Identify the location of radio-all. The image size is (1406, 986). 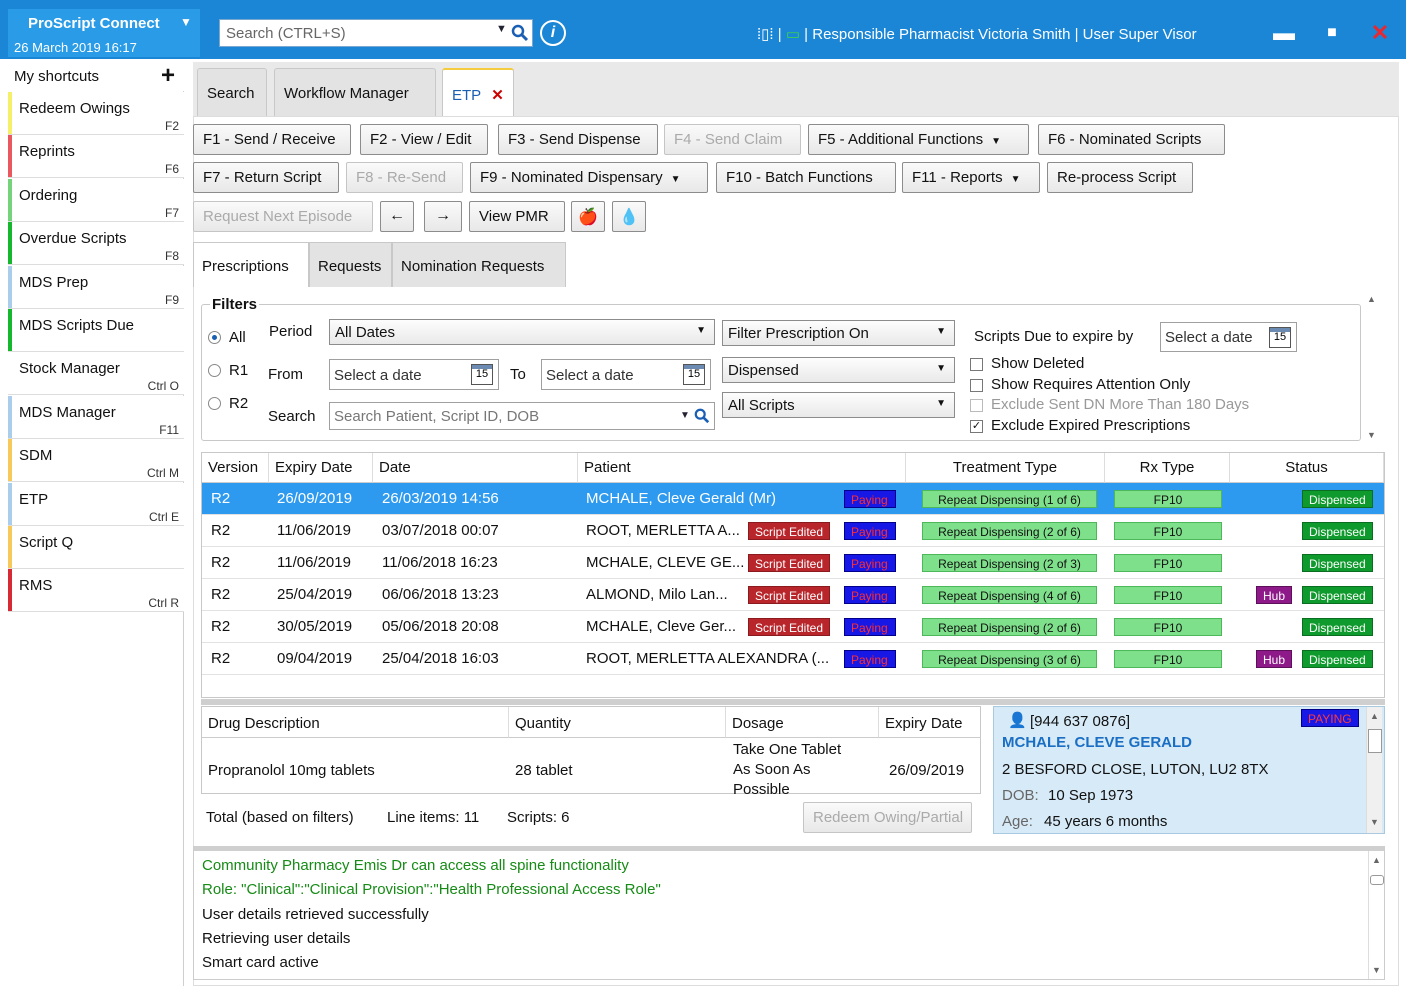
(214, 337).